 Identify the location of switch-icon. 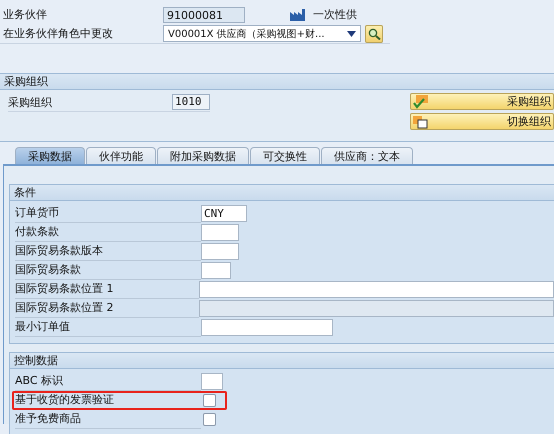
(421, 121).